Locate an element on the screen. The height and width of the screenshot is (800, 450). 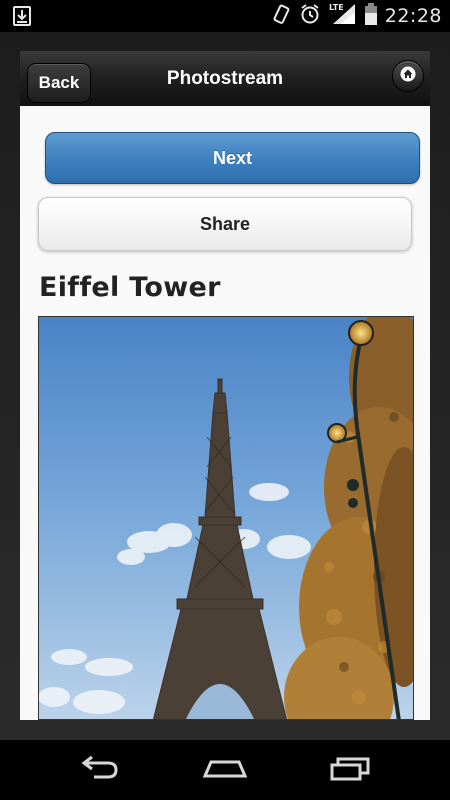
alarm-icon is located at coordinates (310, 16).